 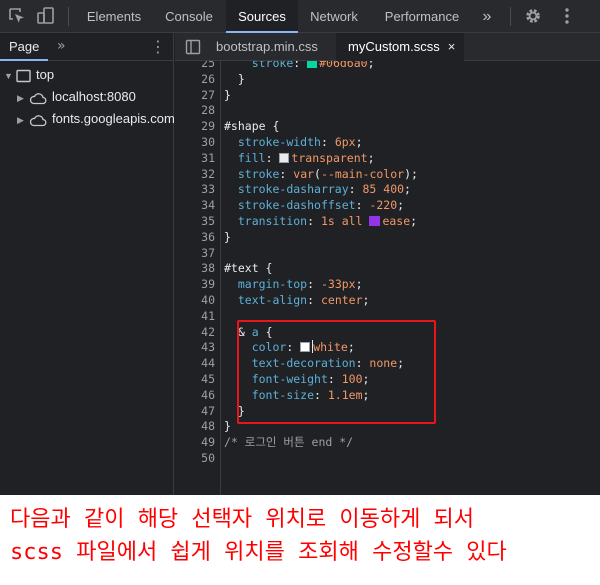 I want to click on line-number: 31, so click(x=195, y=159).